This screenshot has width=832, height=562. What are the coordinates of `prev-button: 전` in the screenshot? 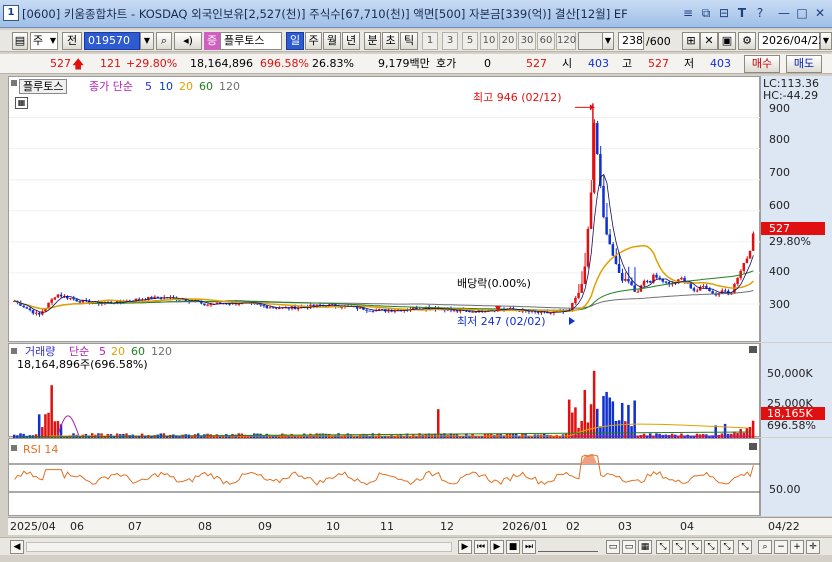 It's located at (72, 41).